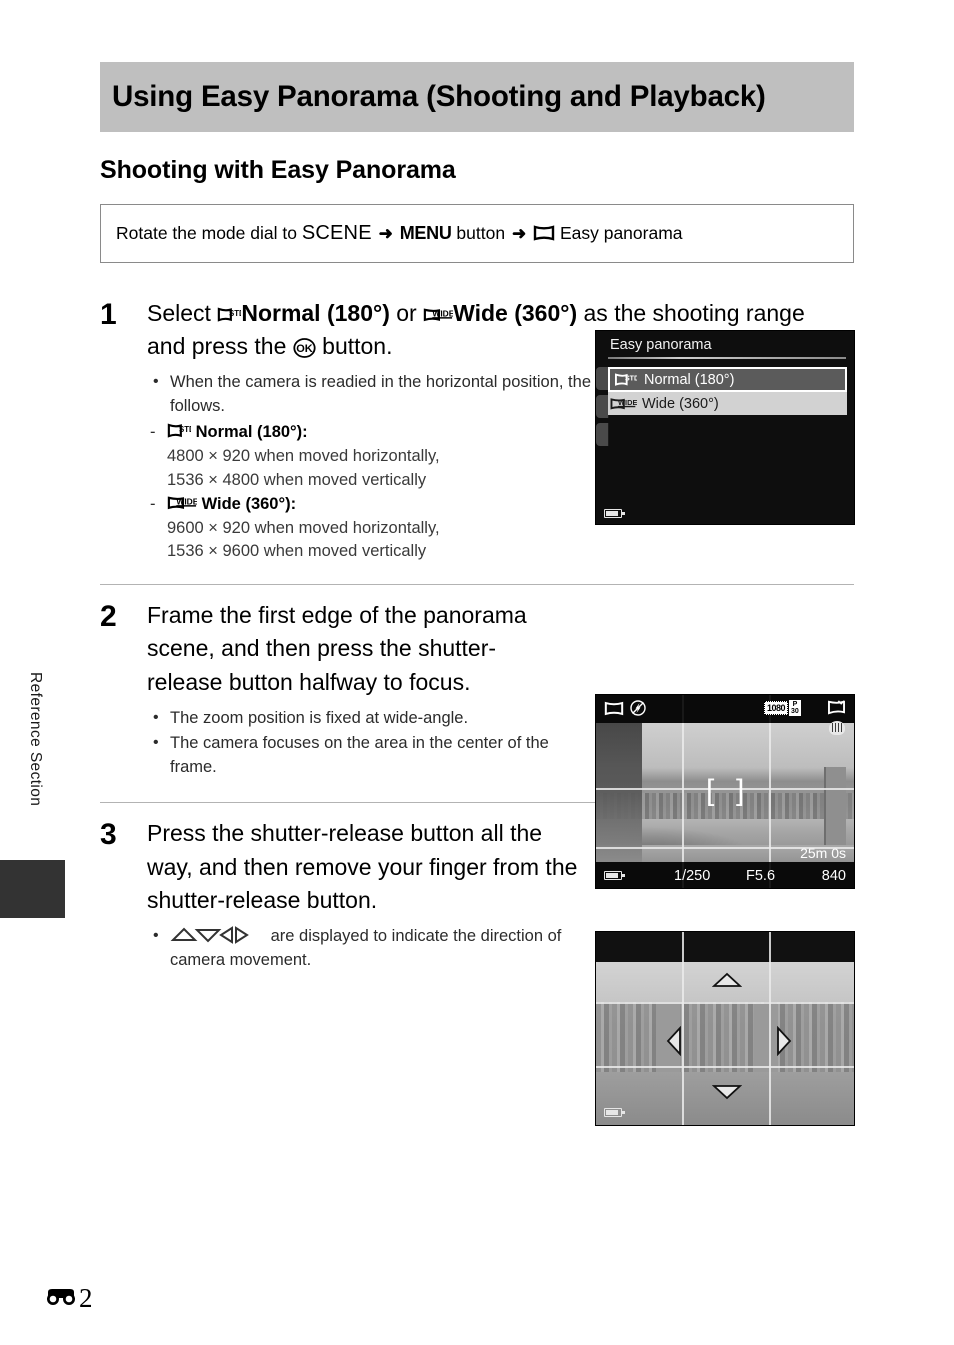  What do you see at coordinates (86, 1298) in the screenshot?
I see `page-number: 2` at bounding box center [86, 1298].